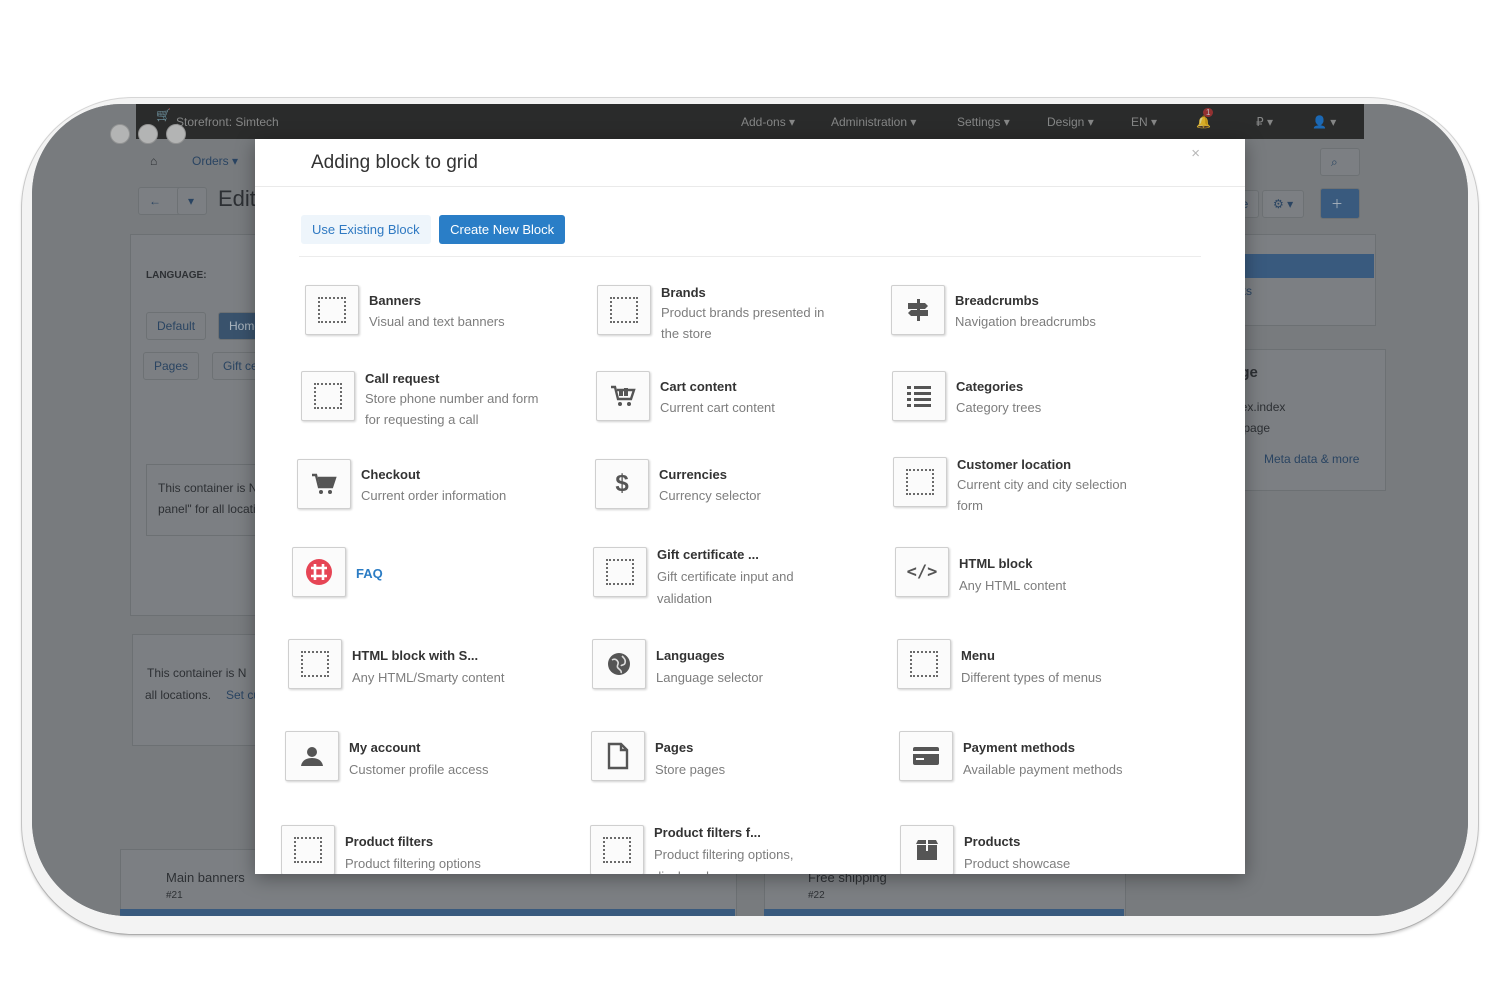 The image size is (1500, 1000). Describe the element at coordinates (385, 747) in the screenshot. I see `block-title: My account` at that location.